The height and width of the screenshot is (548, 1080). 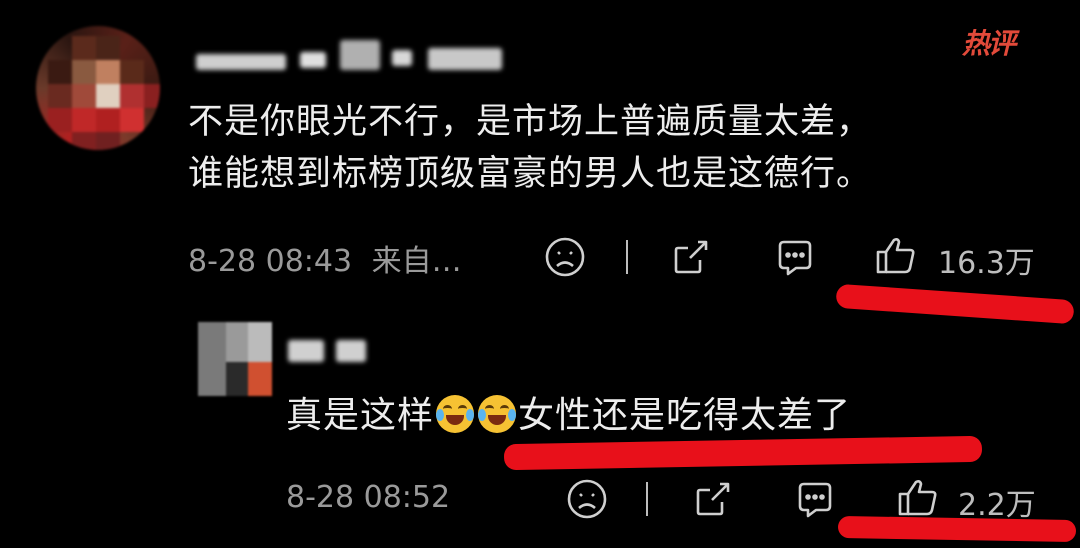 I want to click on comment-line-1: 不是你眼光不行，是市场上普遍质量太差，, so click(x=530, y=122).